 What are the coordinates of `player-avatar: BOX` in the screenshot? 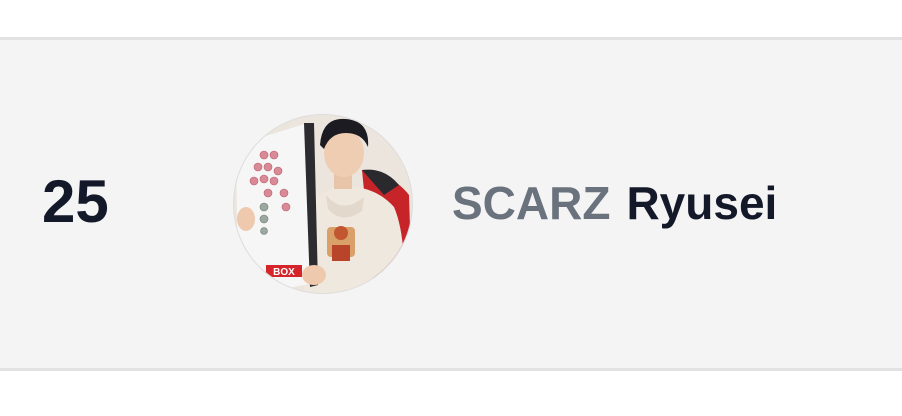 It's located at (323, 204).